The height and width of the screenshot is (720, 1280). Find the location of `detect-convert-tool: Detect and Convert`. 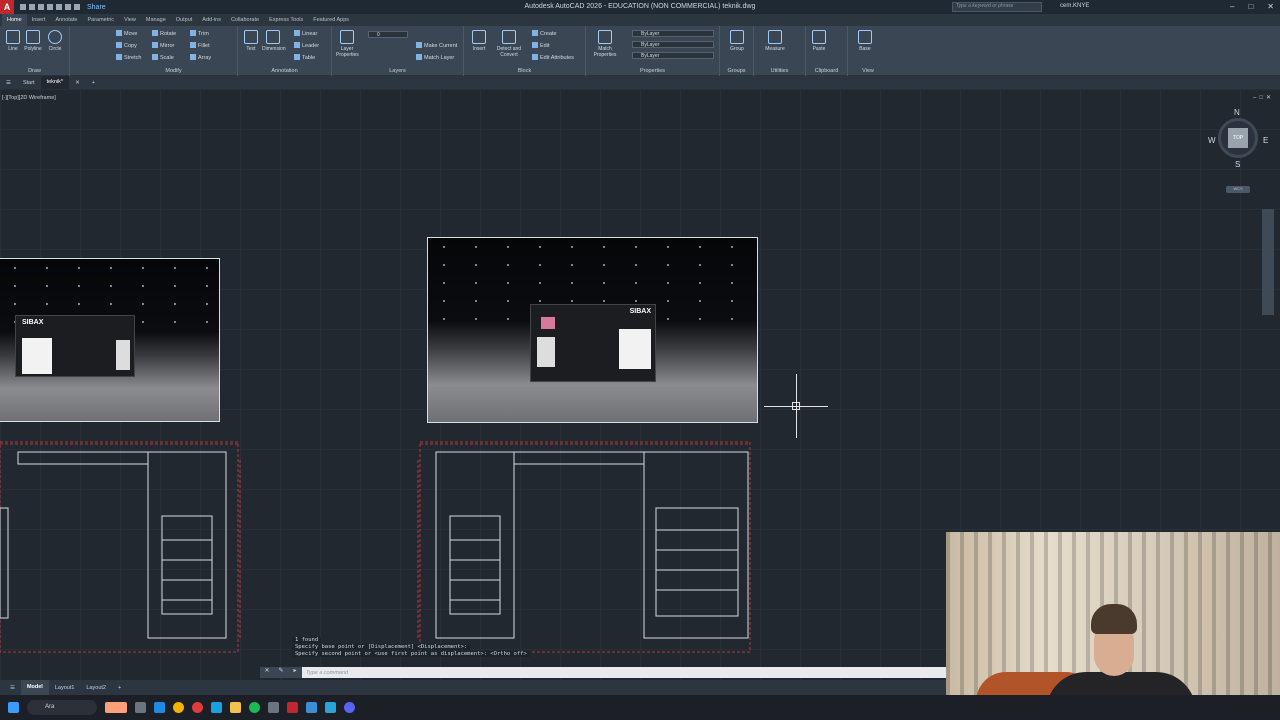

detect-convert-tool: Detect and Convert is located at coordinates (509, 44).